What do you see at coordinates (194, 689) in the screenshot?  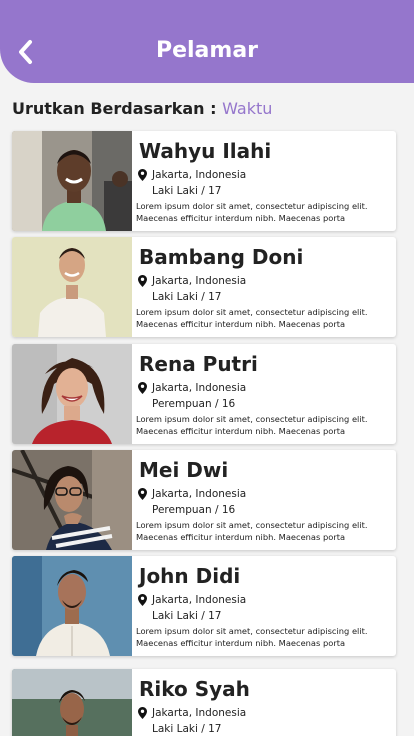 I see `applicant-name: Riko Syah` at bounding box center [194, 689].